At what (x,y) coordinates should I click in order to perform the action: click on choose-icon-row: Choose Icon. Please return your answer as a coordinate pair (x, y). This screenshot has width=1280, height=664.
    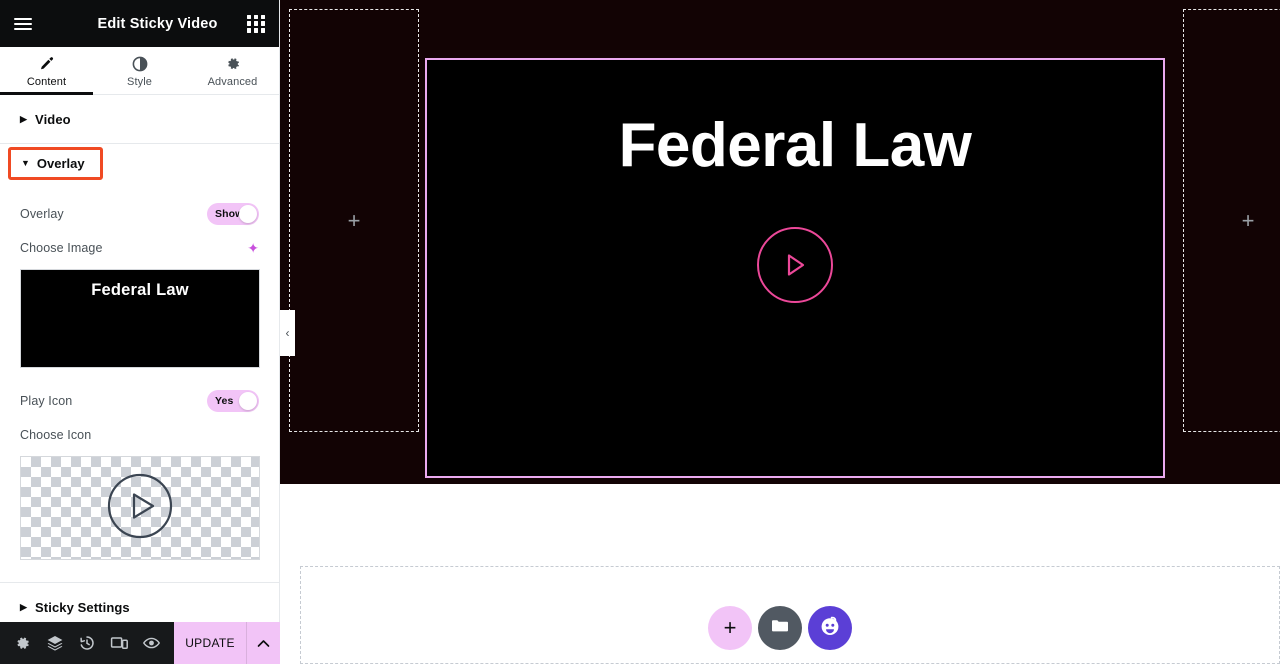
    Looking at the image, I should click on (139, 435).